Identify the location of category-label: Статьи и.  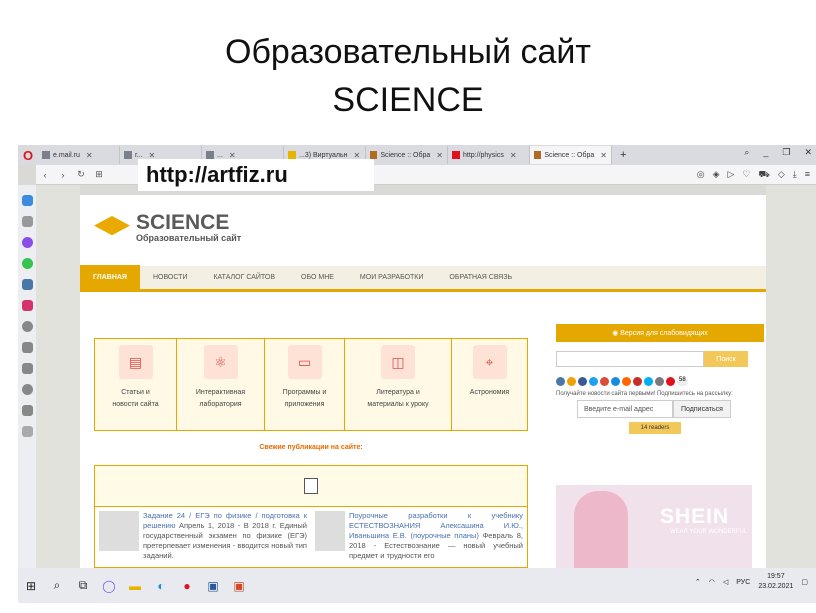
(135, 392).